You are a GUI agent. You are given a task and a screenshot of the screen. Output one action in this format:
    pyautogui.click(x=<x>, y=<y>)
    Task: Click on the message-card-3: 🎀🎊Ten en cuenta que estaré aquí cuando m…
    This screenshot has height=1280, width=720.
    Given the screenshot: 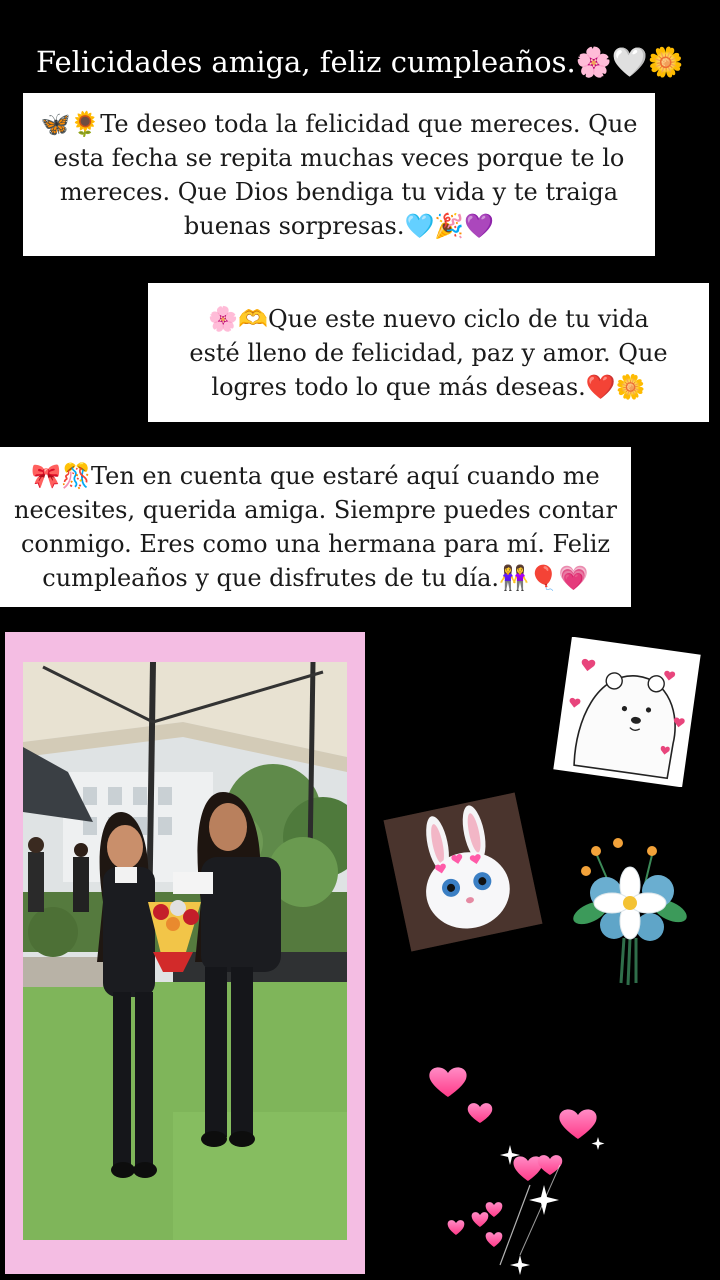 What is the action you would take?
    pyautogui.click(x=315, y=527)
    